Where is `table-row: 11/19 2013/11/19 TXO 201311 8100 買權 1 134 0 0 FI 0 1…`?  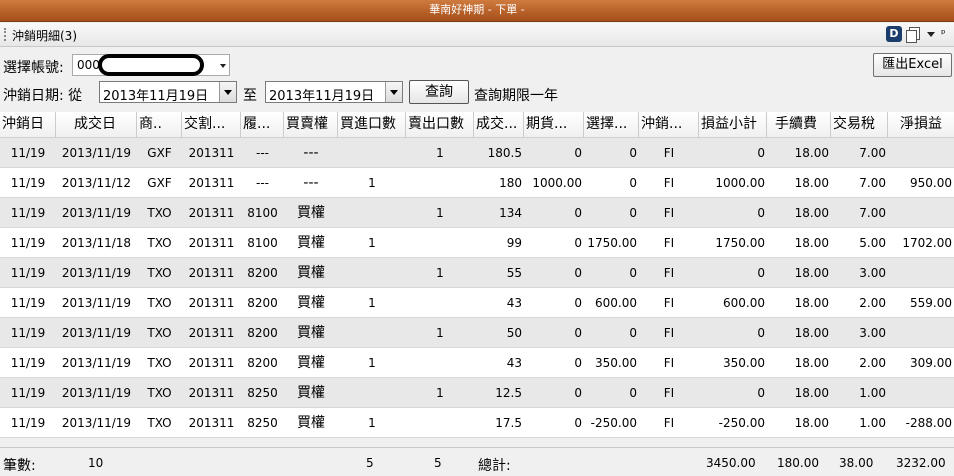 table-row: 11/19 2013/11/19 TXO 201311 8100 買權 1 134 0 0 FI 0 1… is located at coordinates (477, 213).